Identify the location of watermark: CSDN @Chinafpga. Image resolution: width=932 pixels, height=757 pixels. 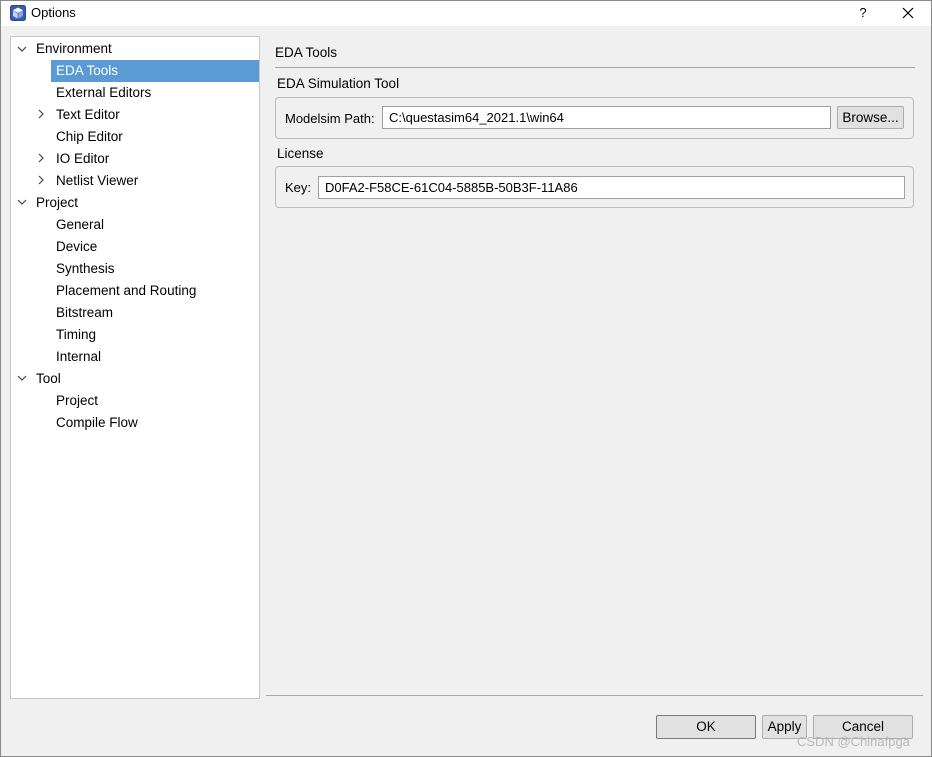
(853, 741).